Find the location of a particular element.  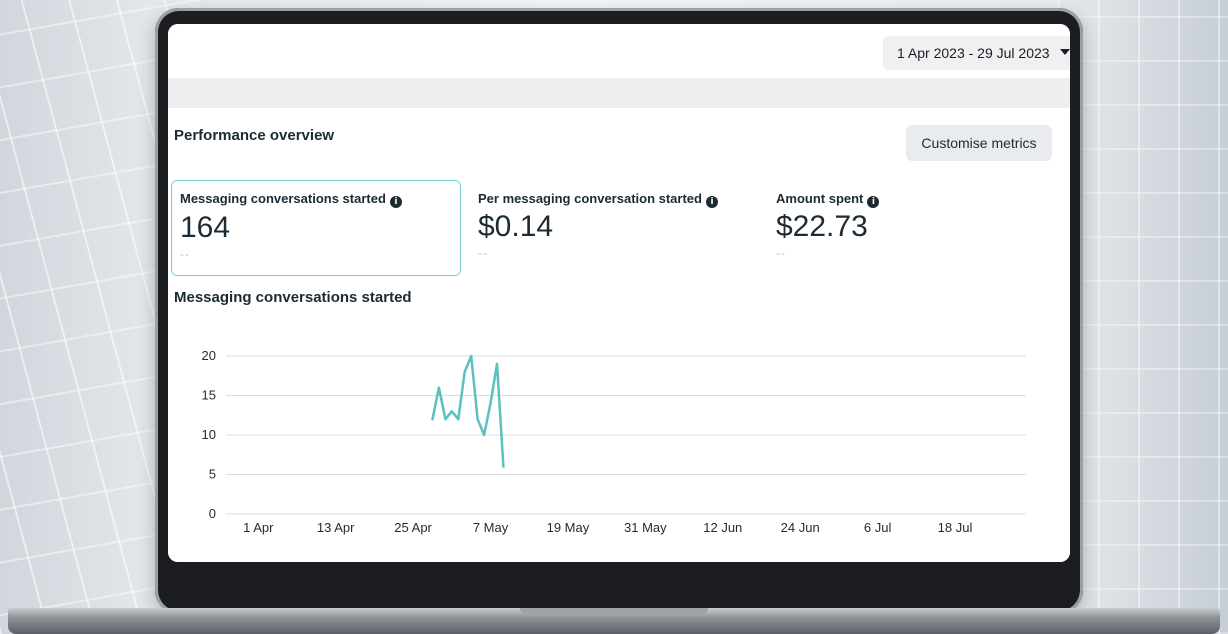

chevron-down-icon is located at coordinates (1065, 52).